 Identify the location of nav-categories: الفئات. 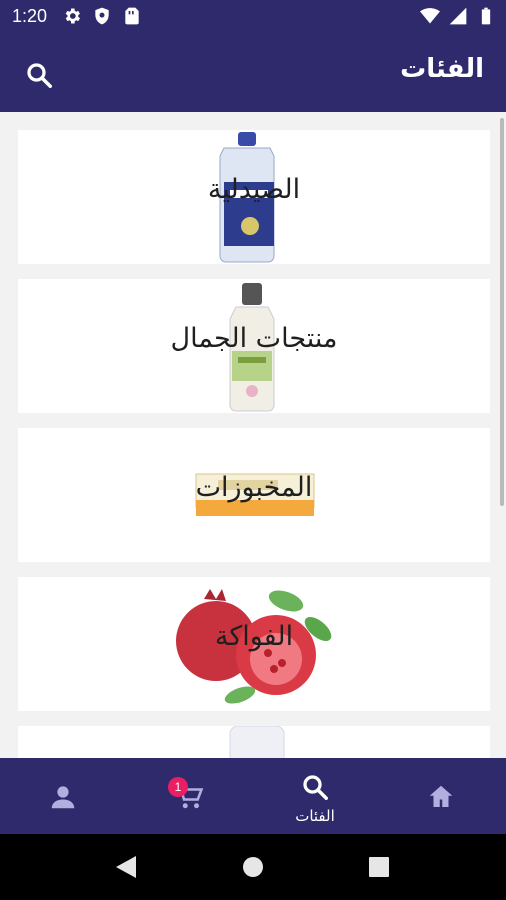
(315, 796).